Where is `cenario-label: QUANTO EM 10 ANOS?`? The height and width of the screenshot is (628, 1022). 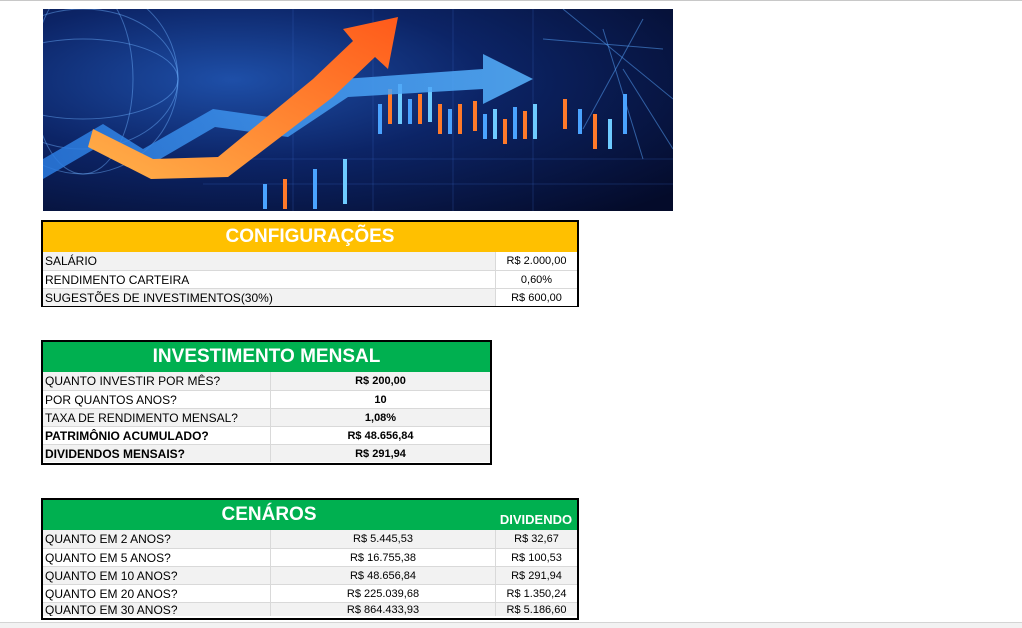 cenario-label: QUANTO EM 10 ANOS? is located at coordinates (156, 575).